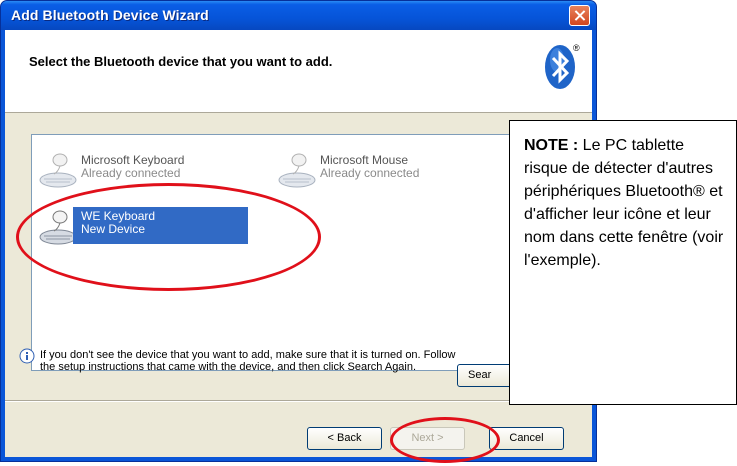 The height and width of the screenshot is (466, 737). I want to click on annotation-ellipse-device, so click(168, 237).